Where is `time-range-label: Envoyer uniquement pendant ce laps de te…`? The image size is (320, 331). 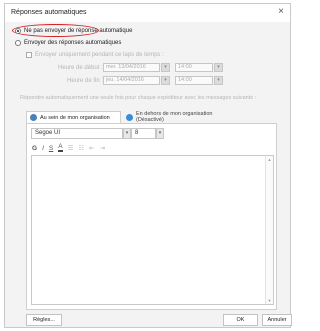 time-range-label: Envoyer uniquement pendant ce laps de te… is located at coordinates (99, 55).